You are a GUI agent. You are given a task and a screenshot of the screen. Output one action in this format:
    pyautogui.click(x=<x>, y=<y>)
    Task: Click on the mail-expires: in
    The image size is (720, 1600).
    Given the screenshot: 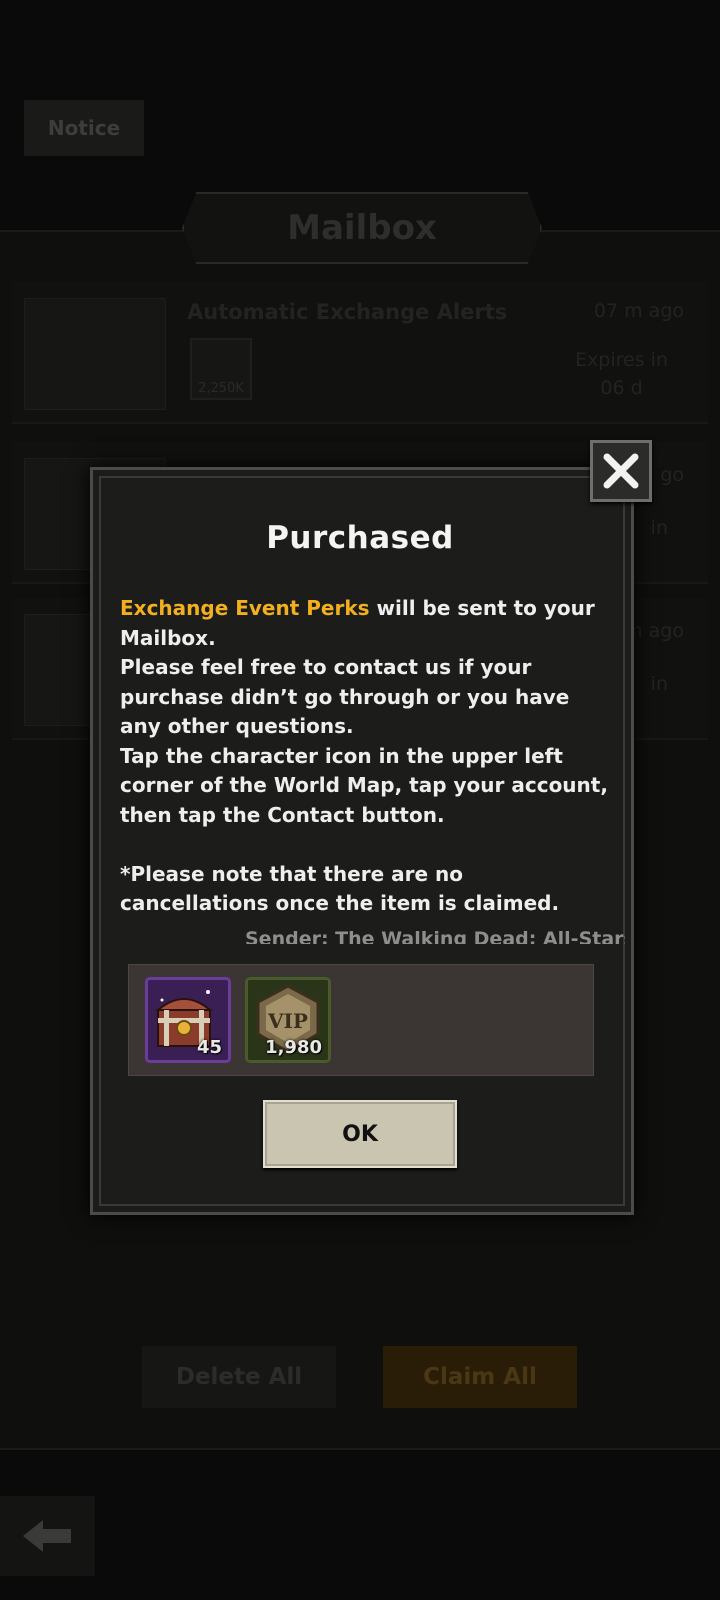 What is the action you would take?
    pyautogui.click(x=659, y=684)
    